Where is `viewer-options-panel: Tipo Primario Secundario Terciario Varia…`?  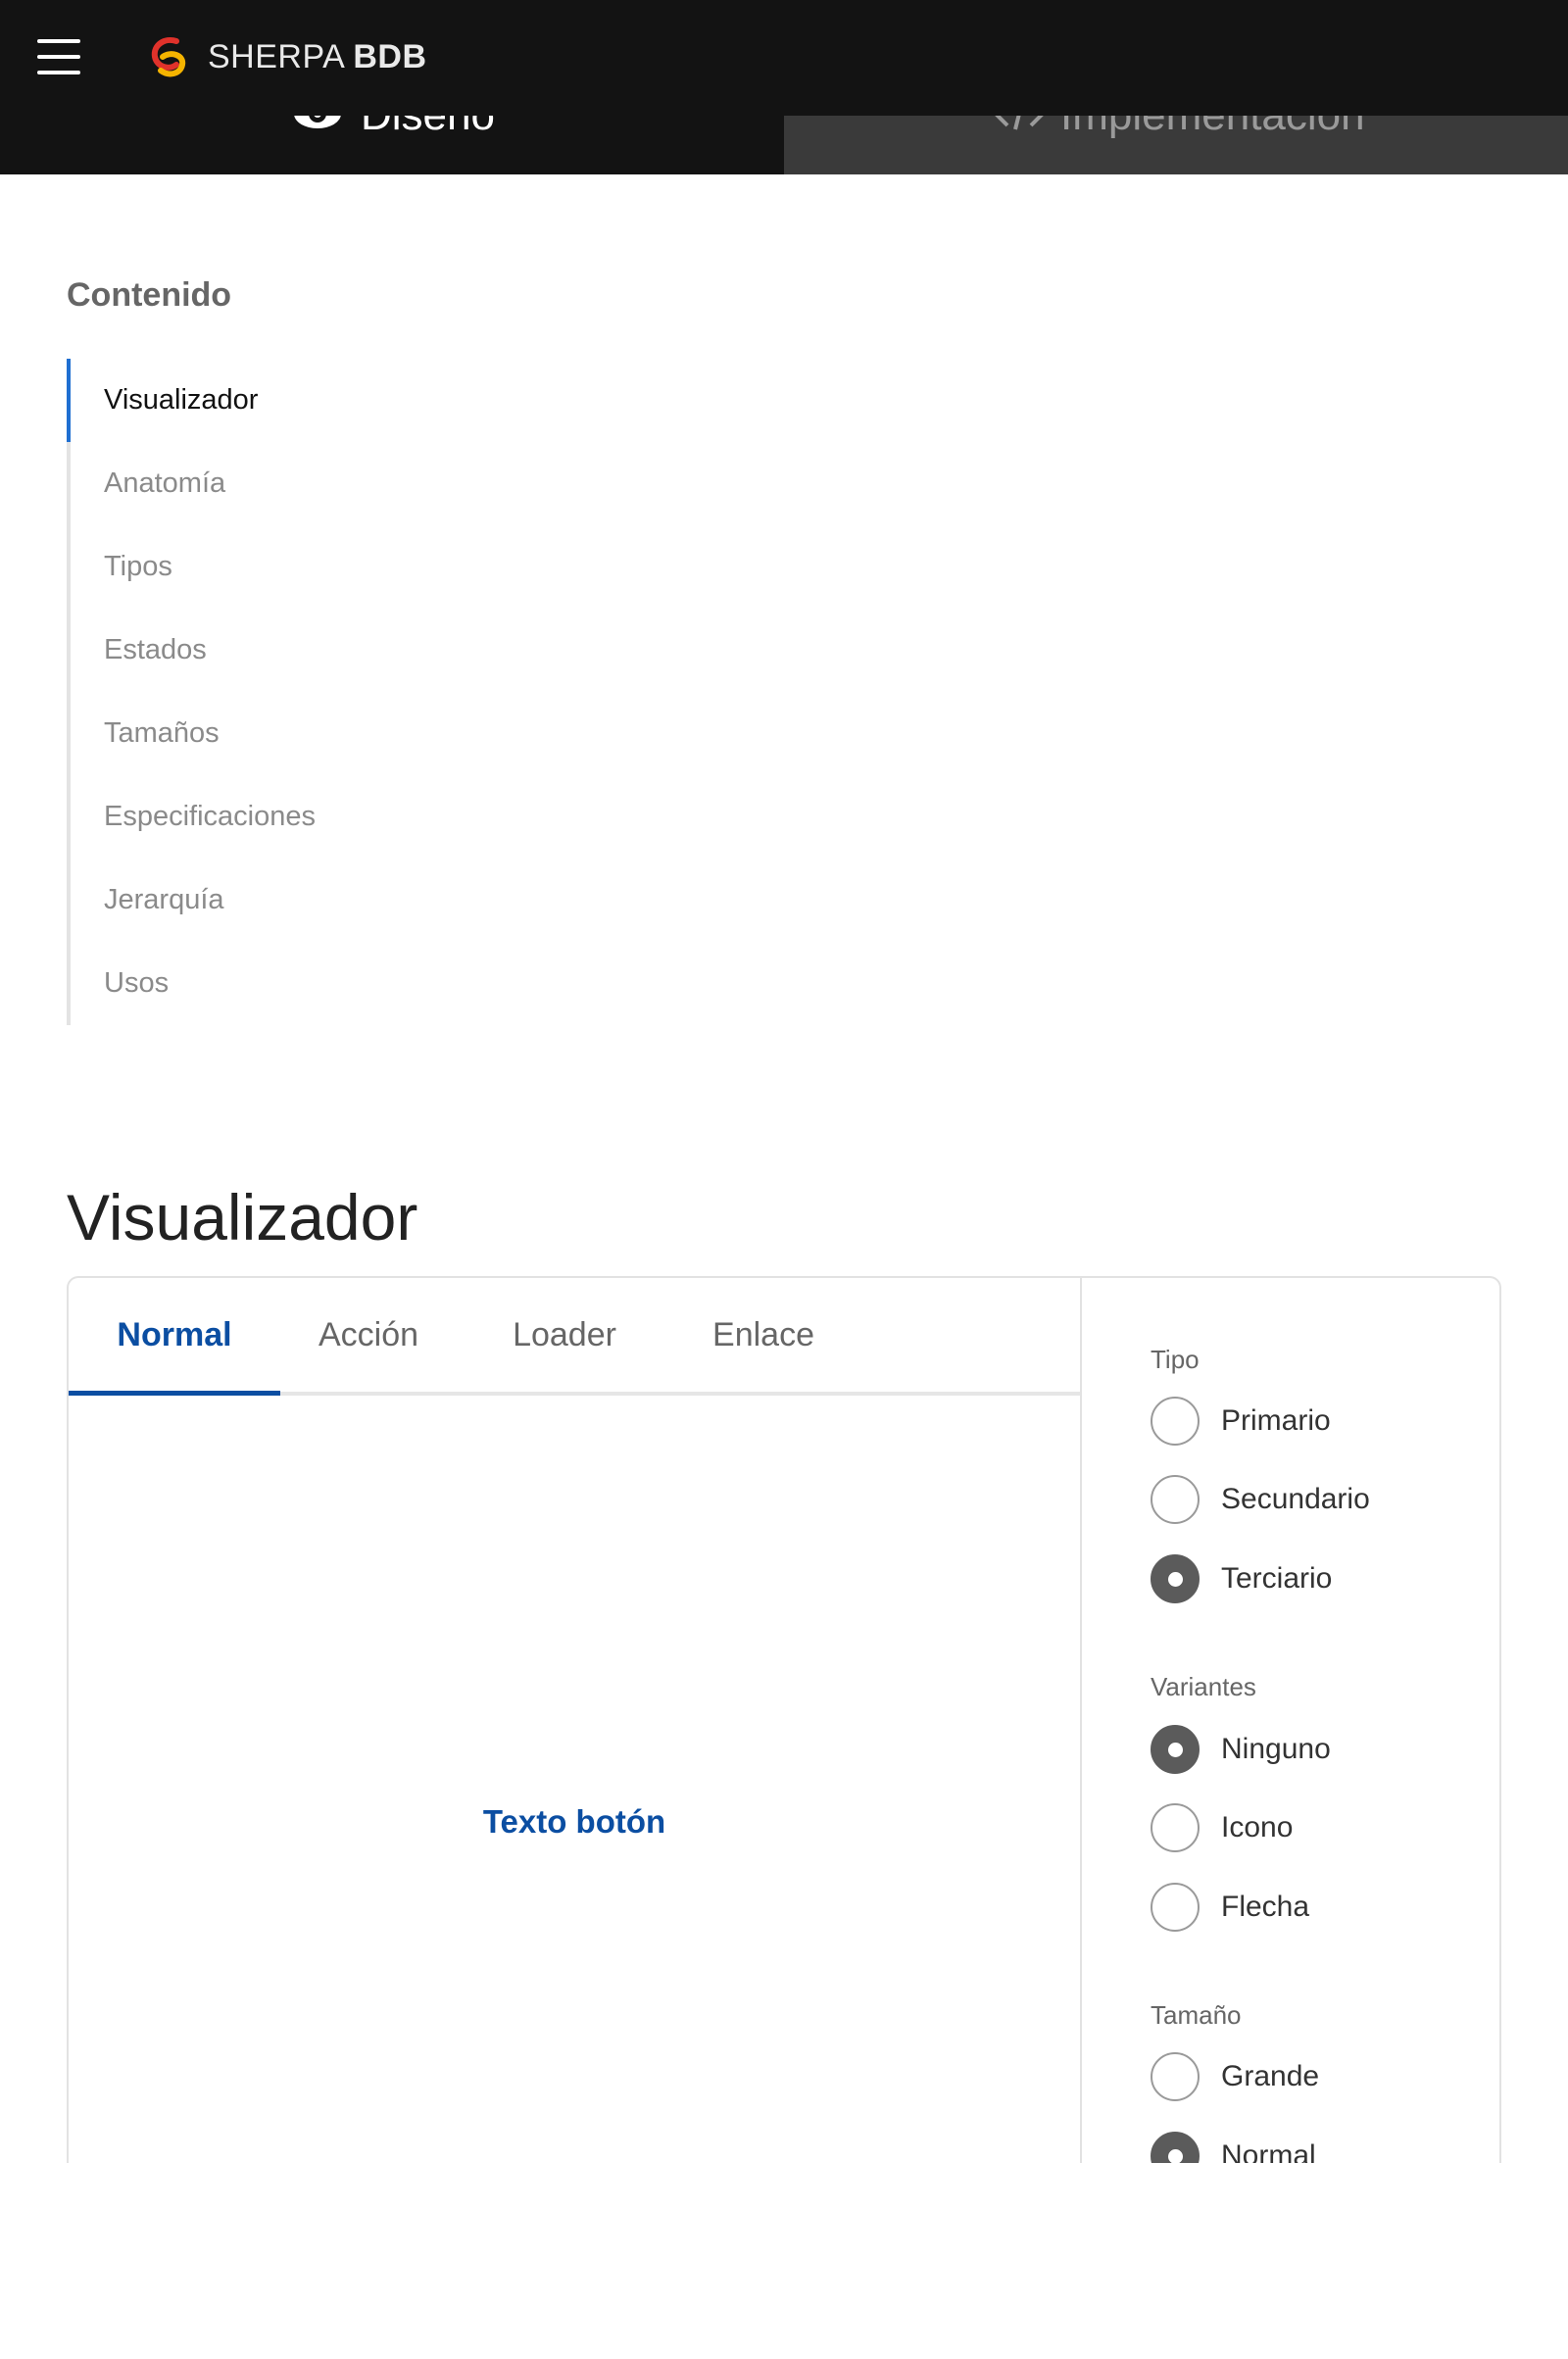 viewer-options-panel: Tipo Primario Secundario Terciario Varia… is located at coordinates (1312, 1720).